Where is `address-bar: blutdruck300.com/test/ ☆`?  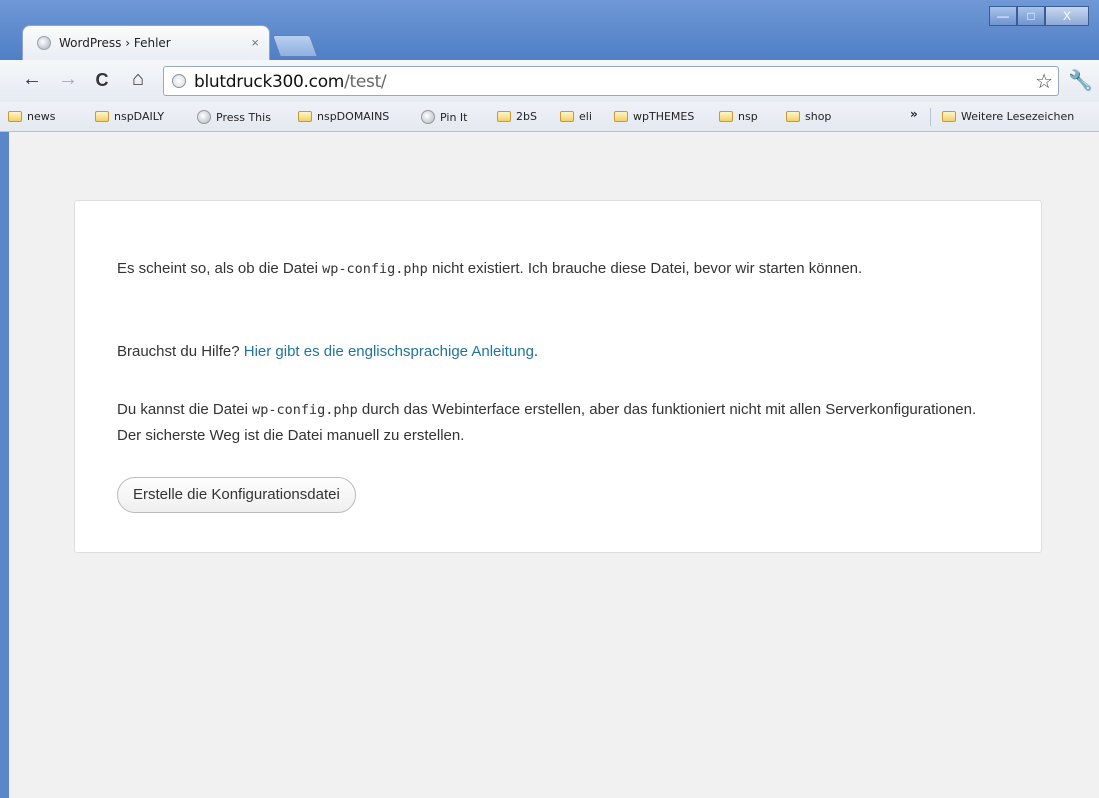 address-bar: blutdruck300.com/test/ ☆ is located at coordinates (611, 81).